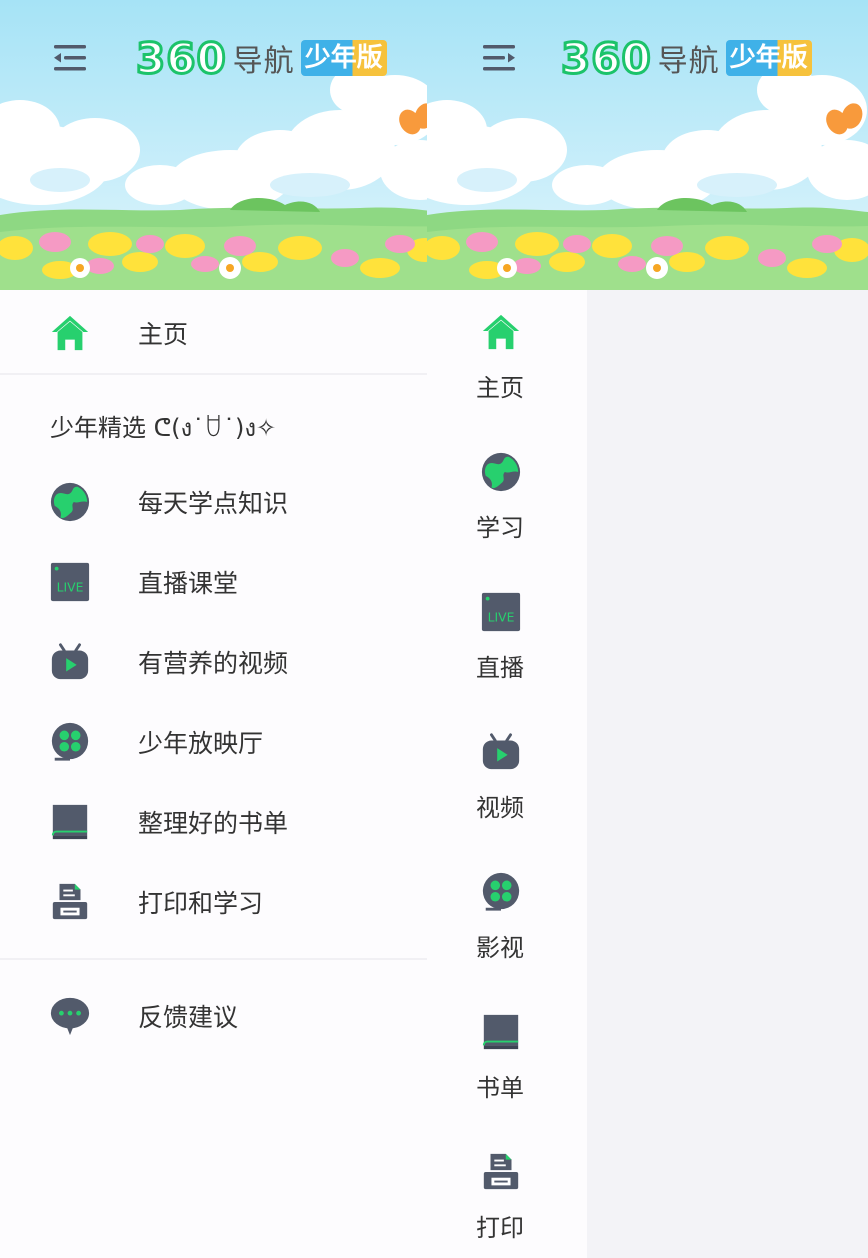 Image resolution: width=868 pixels, height=1258 pixels. Describe the element at coordinates (163, 334) in the screenshot. I see `menu-item-label: 主页` at that location.